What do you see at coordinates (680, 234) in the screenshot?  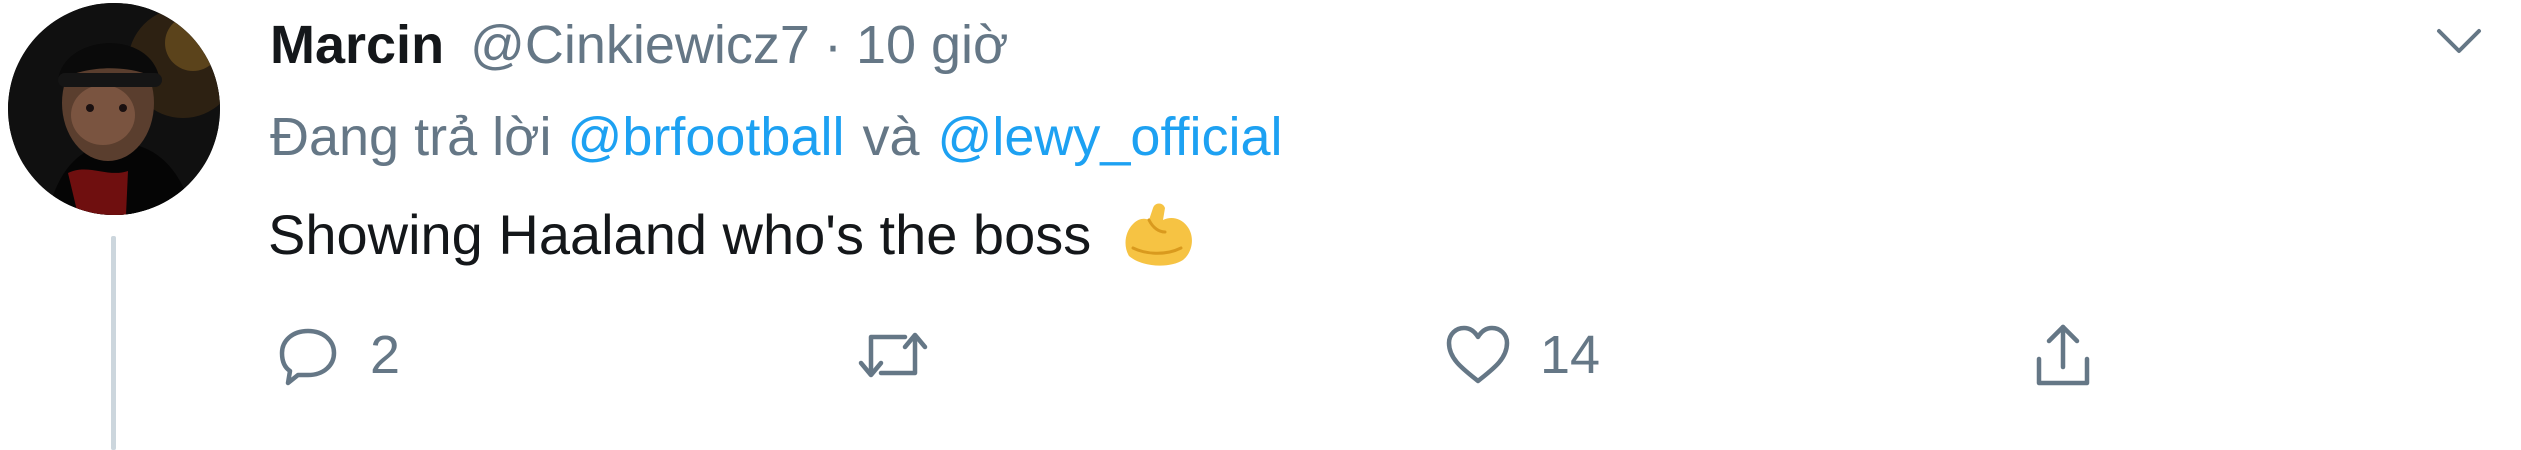 I see `tweet-text-content: Showing Haaland who's the boss` at bounding box center [680, 234].